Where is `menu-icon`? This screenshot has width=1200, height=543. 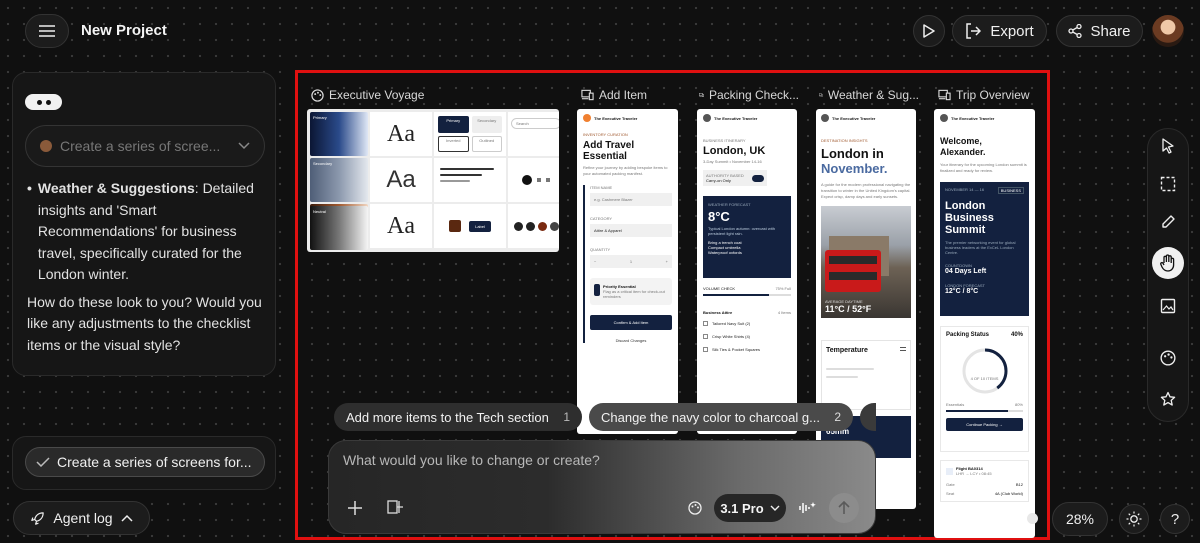
menu-icon is located at coordinates (47, 31).